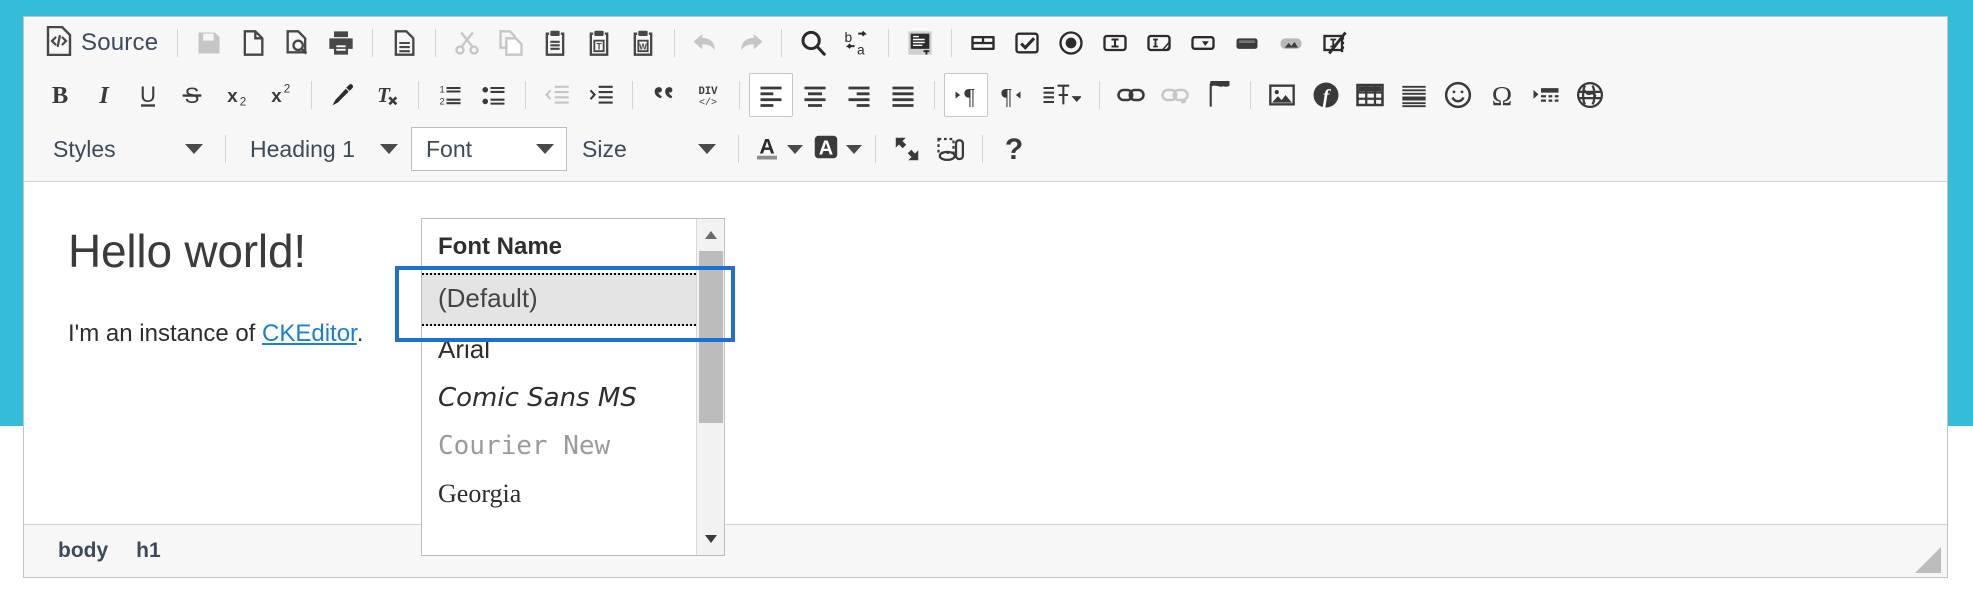  I want to click on ckeditor-link: CKEditor, so click(309, 333).